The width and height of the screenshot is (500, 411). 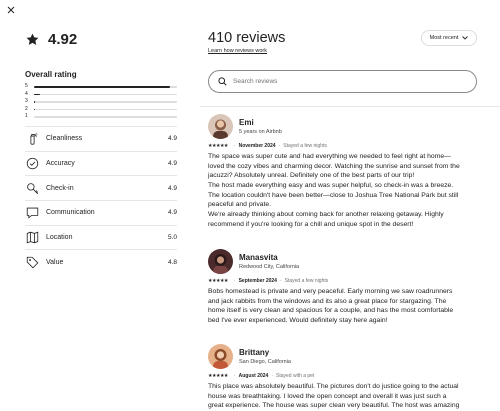 I want to click on rating-bar-label: 2, so click(x=26, y=108).